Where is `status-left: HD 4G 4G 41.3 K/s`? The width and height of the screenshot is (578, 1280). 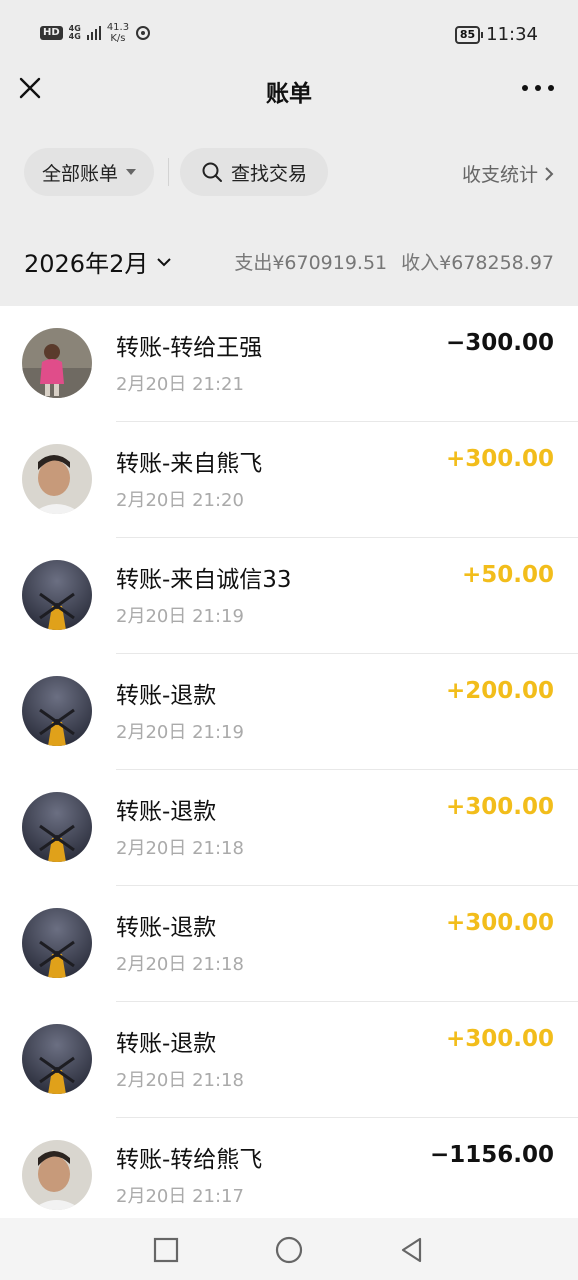
status-left: HD 4G 4G 41.3 K/s is located at coordinates (95, 33).